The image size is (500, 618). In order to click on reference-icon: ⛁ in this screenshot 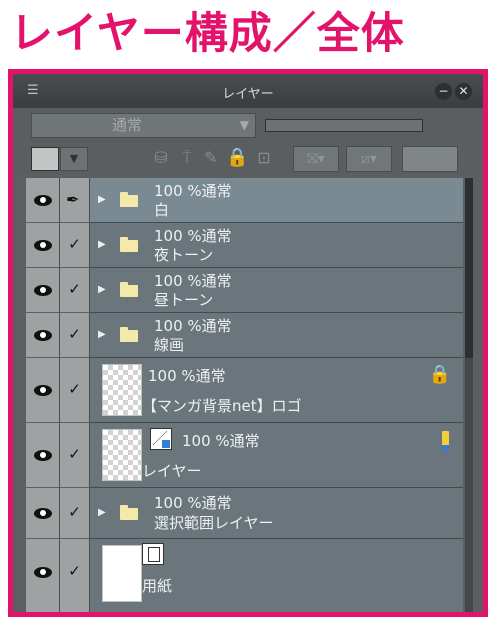, I will do `click(161, 158)`.